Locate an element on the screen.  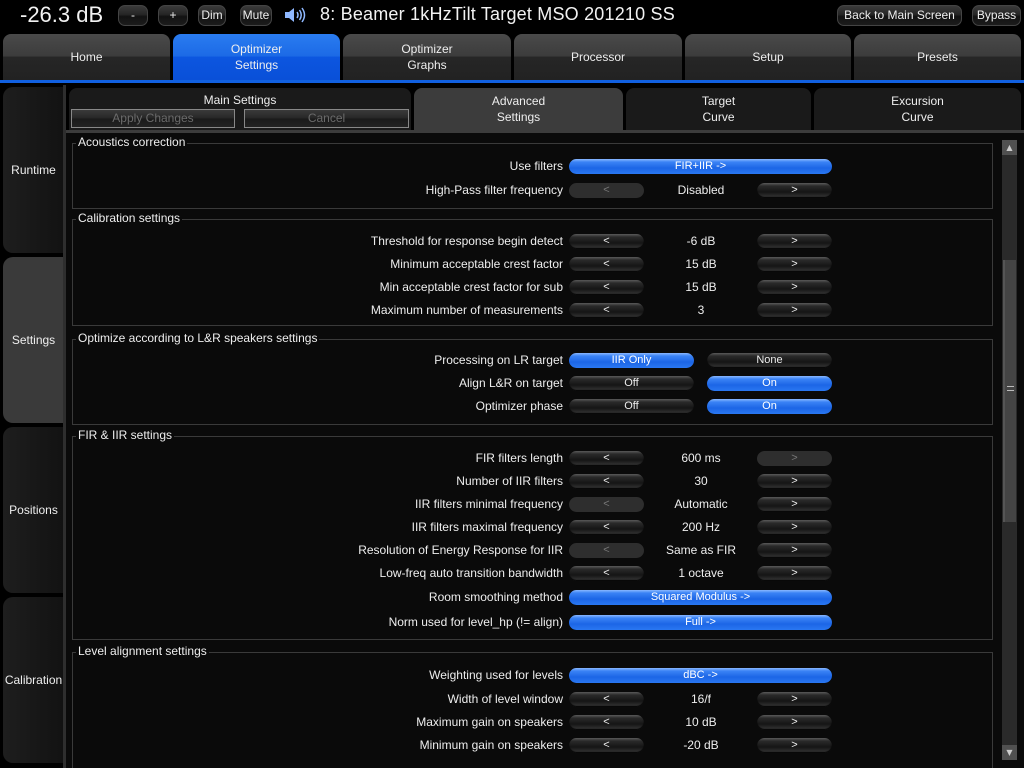
apply-changes-button: Apply Changes is located at coordinates (153, 118).